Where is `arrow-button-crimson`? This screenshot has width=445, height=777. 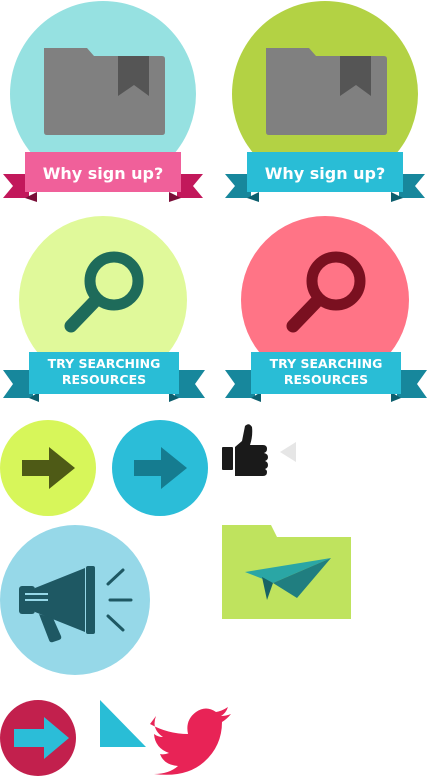
arrow-button-crimson is located at coordinates (38, 738).